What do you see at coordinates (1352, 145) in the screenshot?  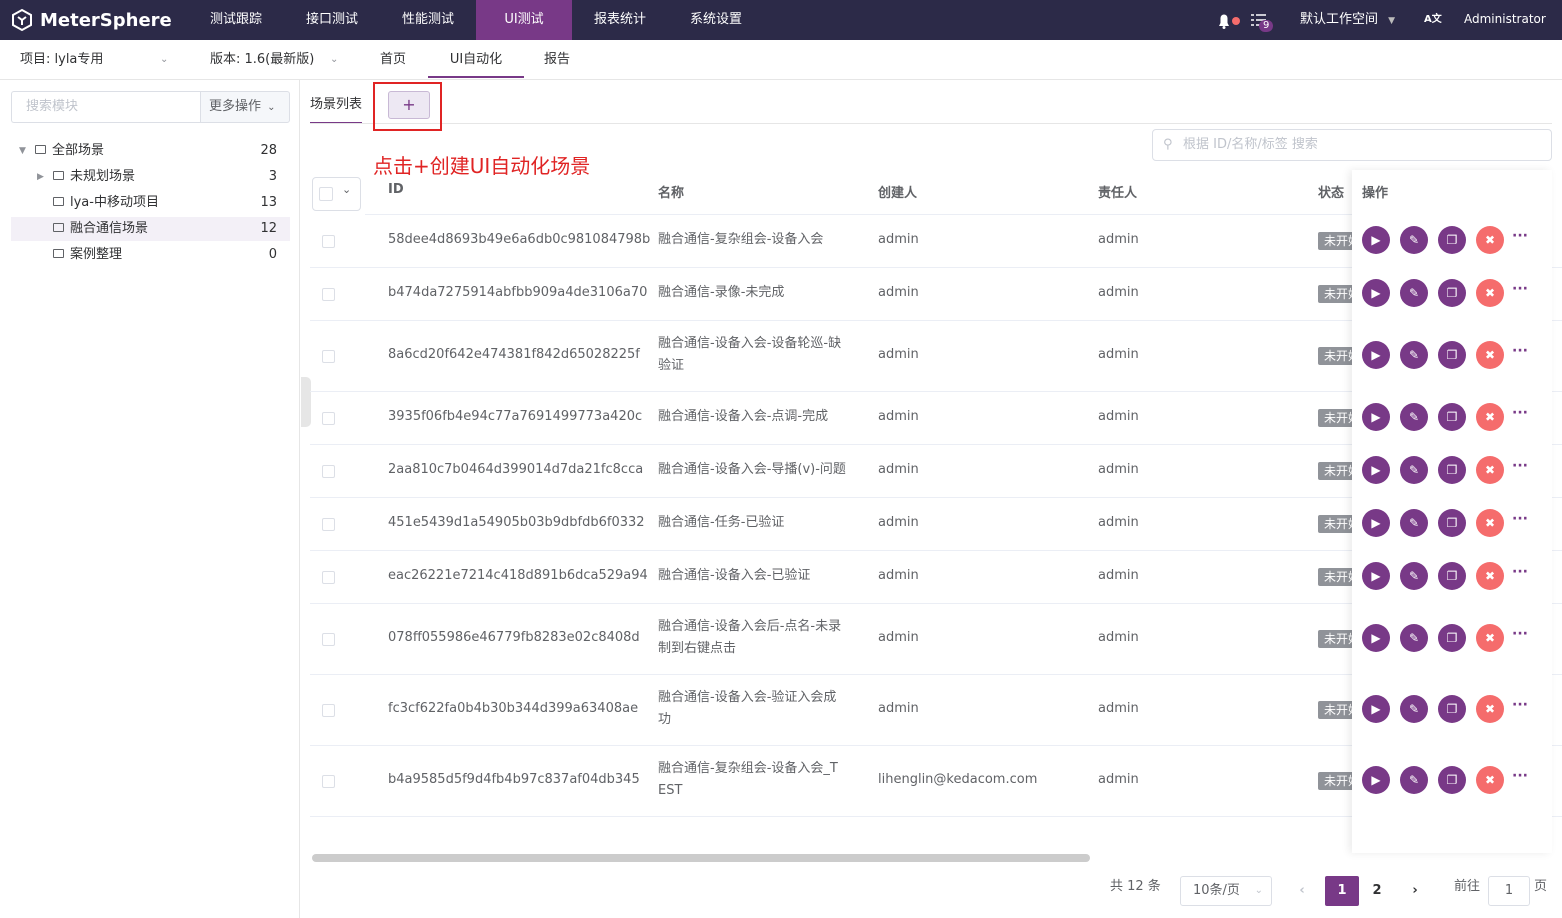 I see `scene-search-input: ⚲ 根据 ID/名称/标签 搜索` at bounding box center [1352, 145].